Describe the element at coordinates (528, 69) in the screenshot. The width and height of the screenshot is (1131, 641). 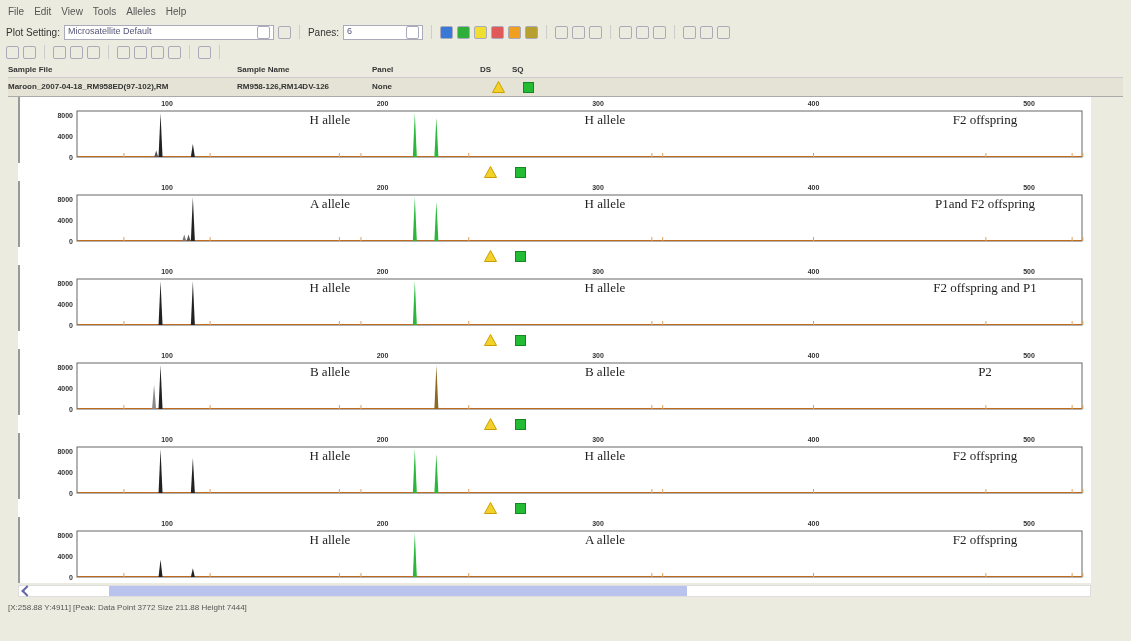
I see `column-header: SQ` at that location.